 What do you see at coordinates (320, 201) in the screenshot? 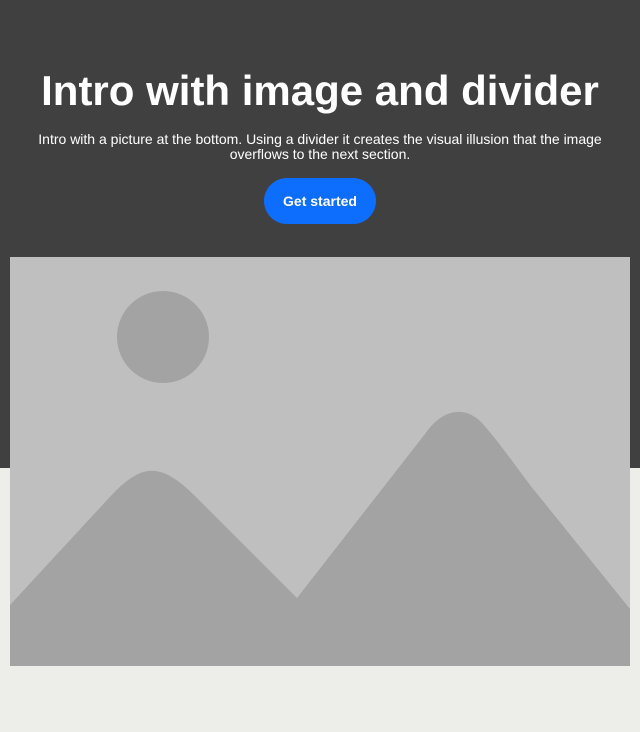
I see `get-started-button: Get started` at bounding box center [320, 201].